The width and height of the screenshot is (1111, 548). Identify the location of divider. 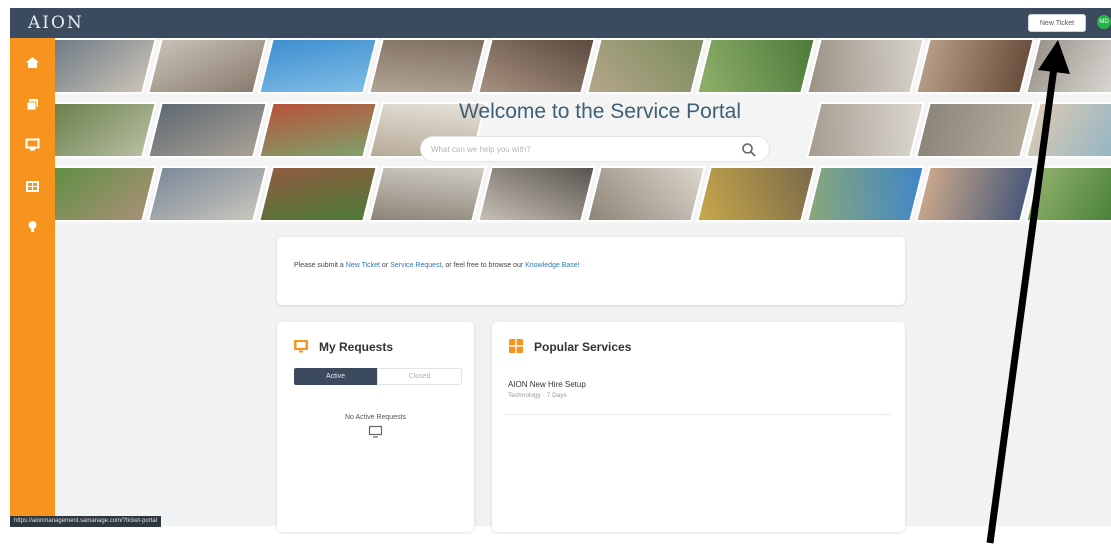
(698, 414).